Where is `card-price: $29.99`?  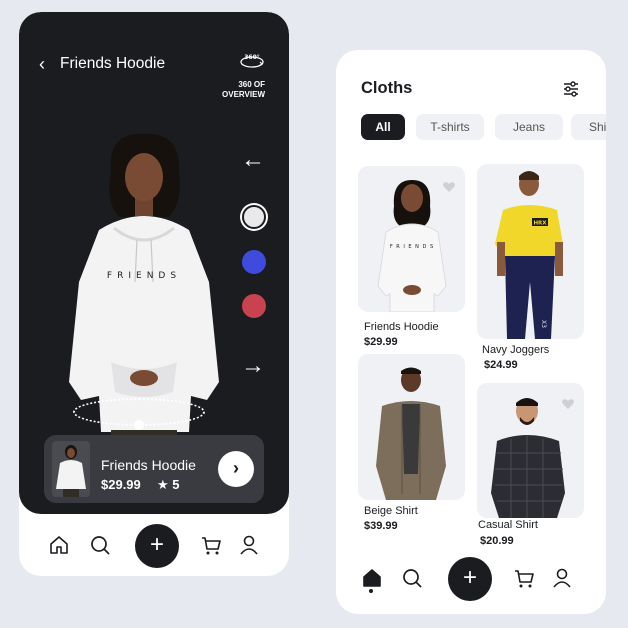 card-price: $29.99 is located at coordinates (121, 484).